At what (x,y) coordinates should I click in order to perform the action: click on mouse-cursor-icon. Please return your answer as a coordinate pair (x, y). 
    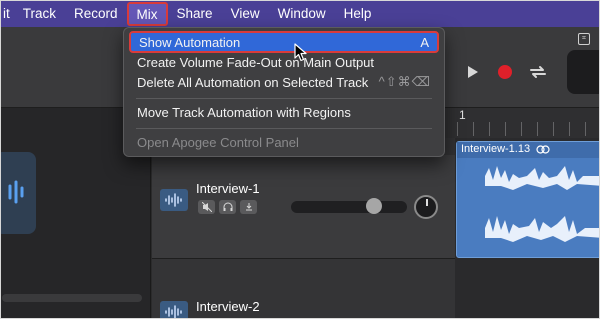
    Looking at the image, I should click on (300, 52).